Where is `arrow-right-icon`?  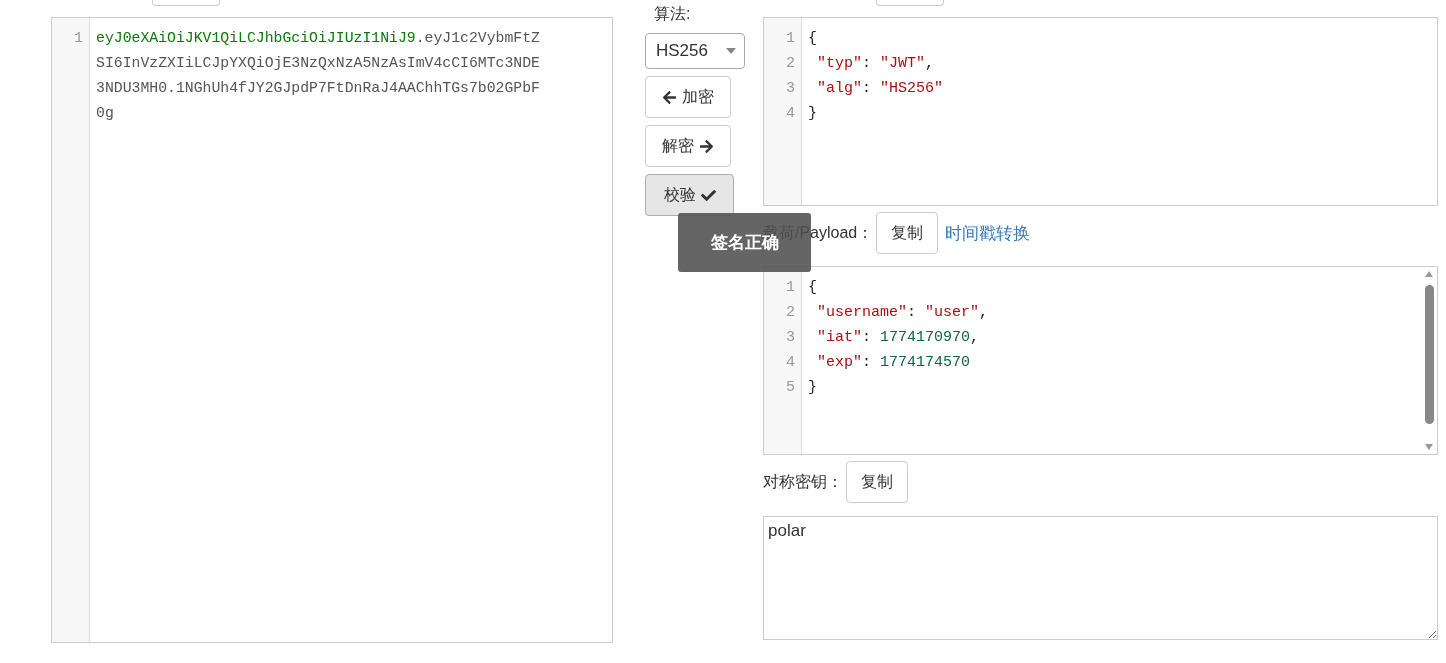
arrow-right-icon is located at coordinates (706, 146).